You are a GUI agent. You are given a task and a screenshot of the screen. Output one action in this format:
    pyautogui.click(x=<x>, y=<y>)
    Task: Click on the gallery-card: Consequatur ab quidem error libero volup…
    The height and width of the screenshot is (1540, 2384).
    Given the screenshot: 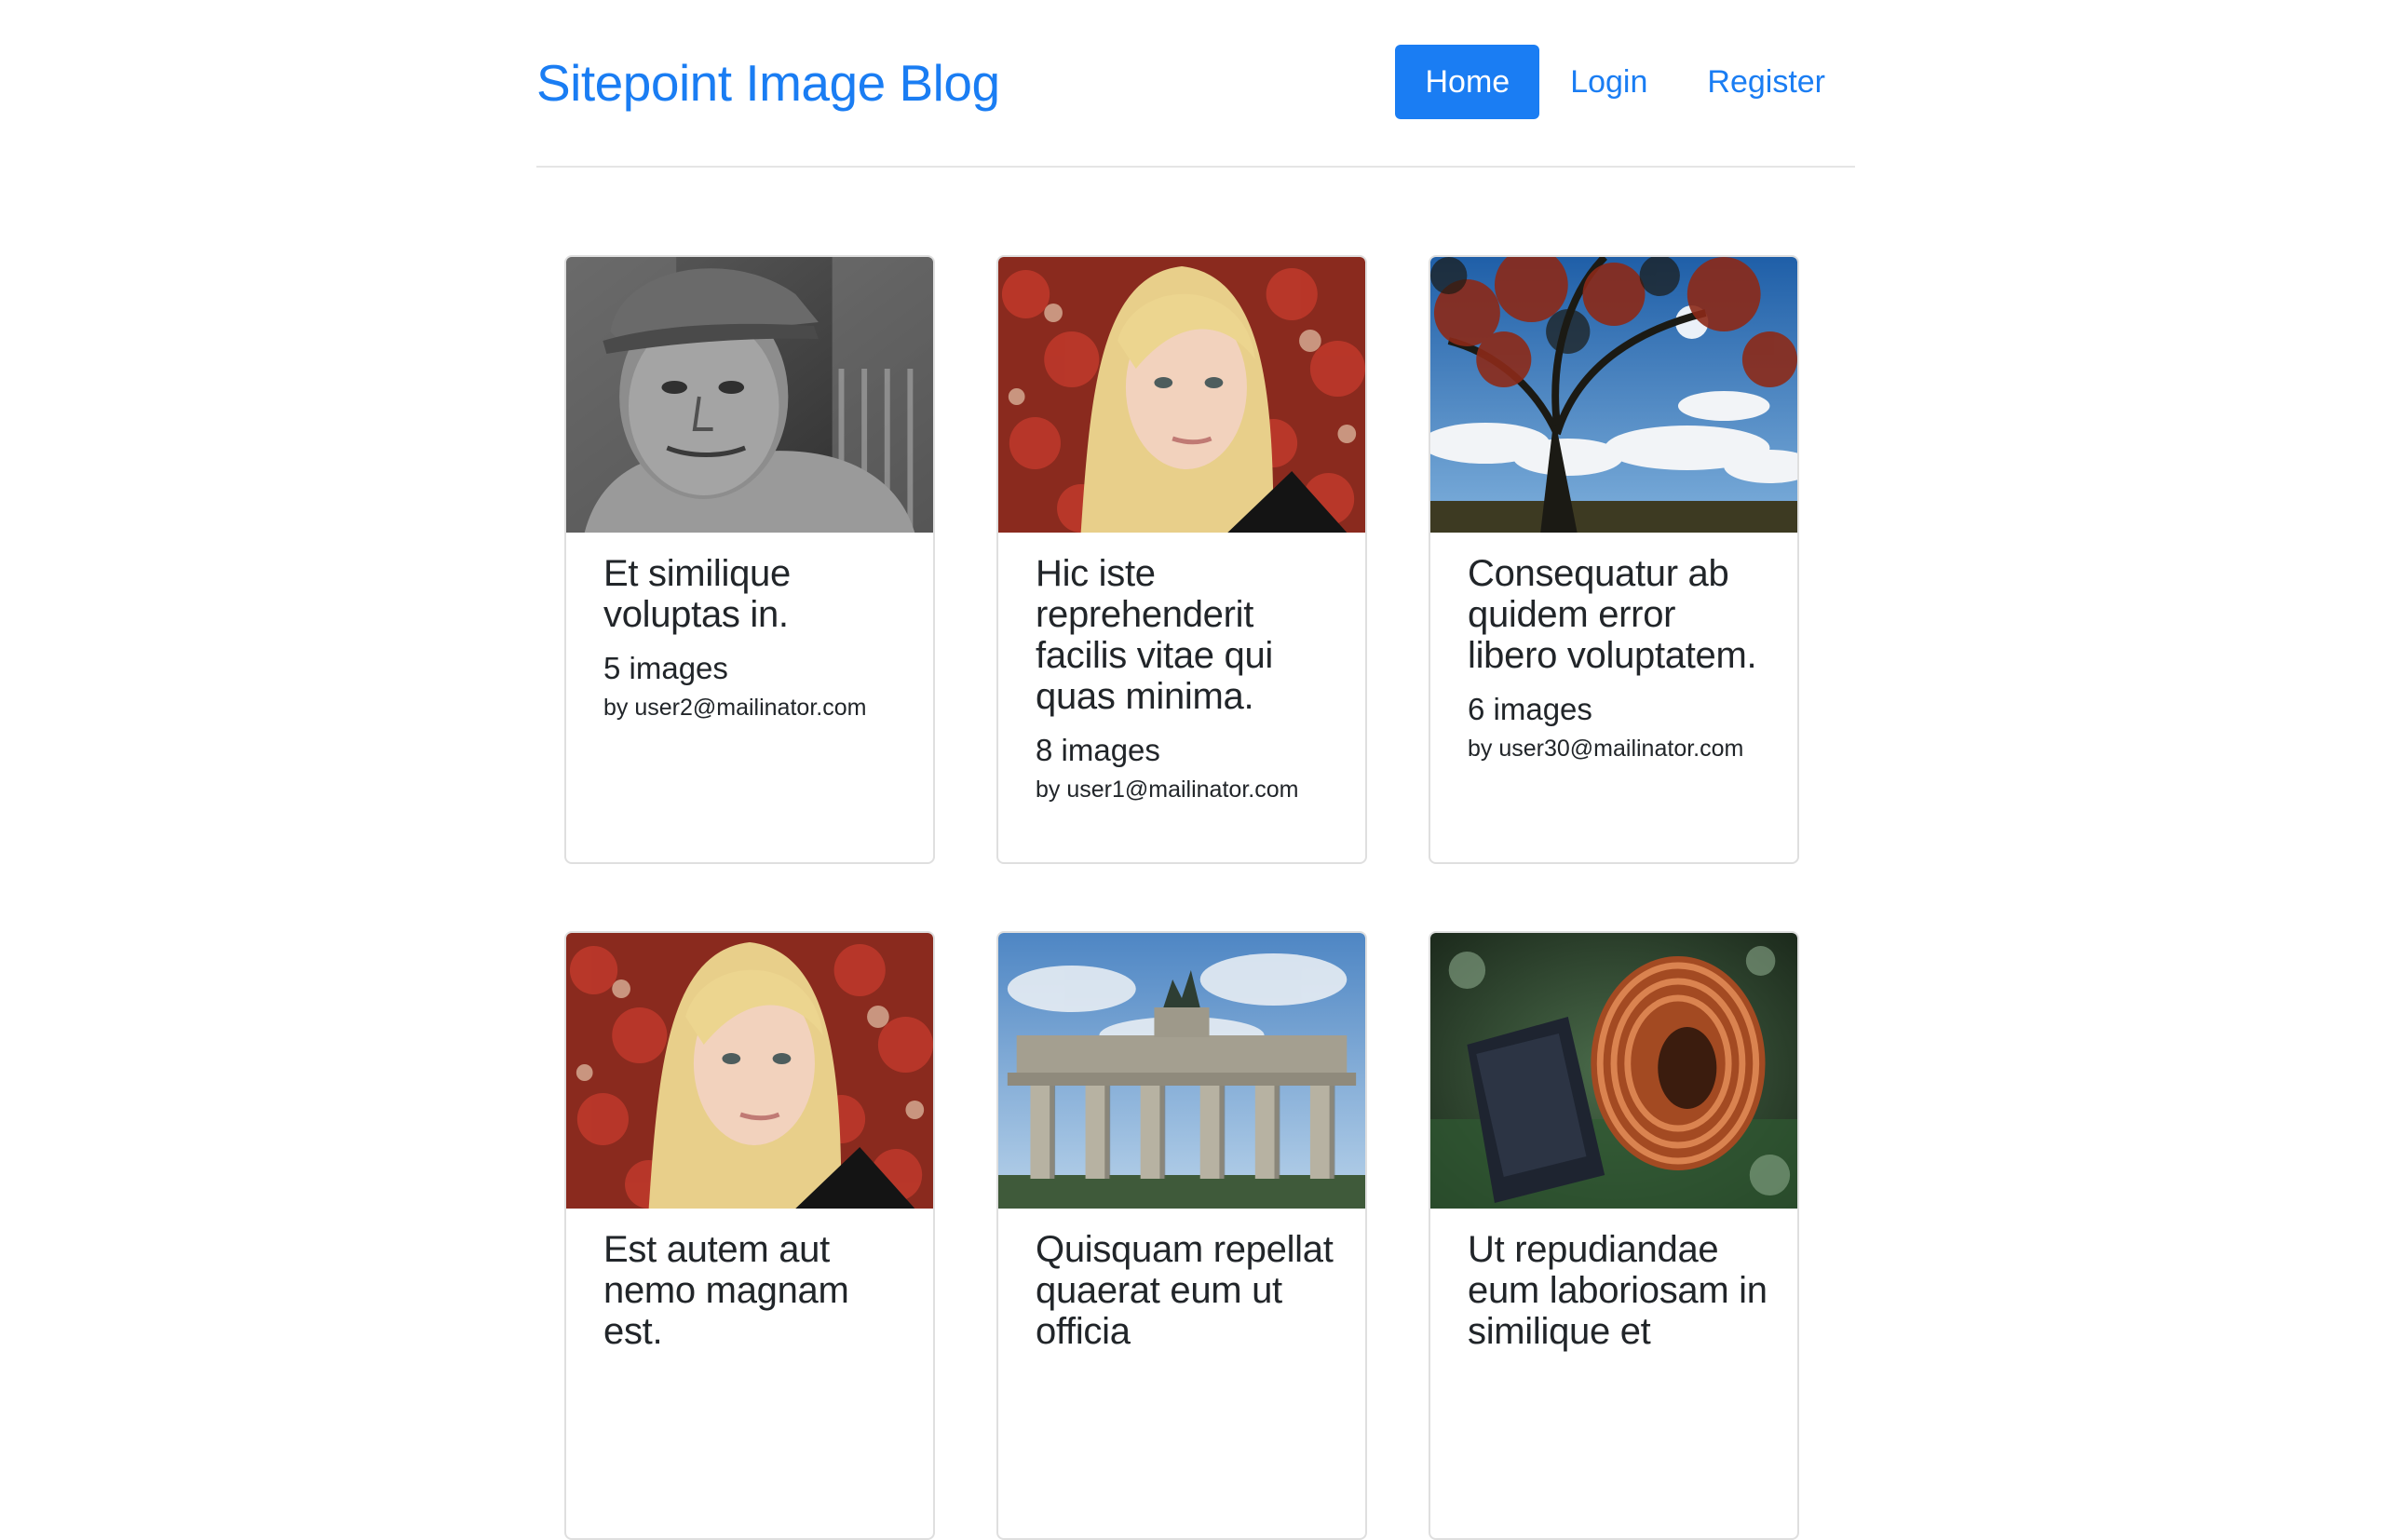 What is the action you would take?
    pyautogui.click(x=1614, y=559)
    